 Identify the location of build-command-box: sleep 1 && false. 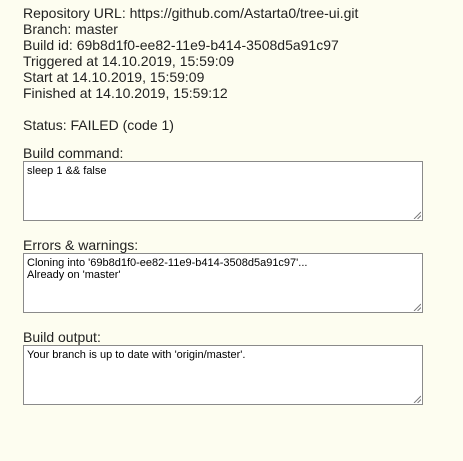
(223, 191).